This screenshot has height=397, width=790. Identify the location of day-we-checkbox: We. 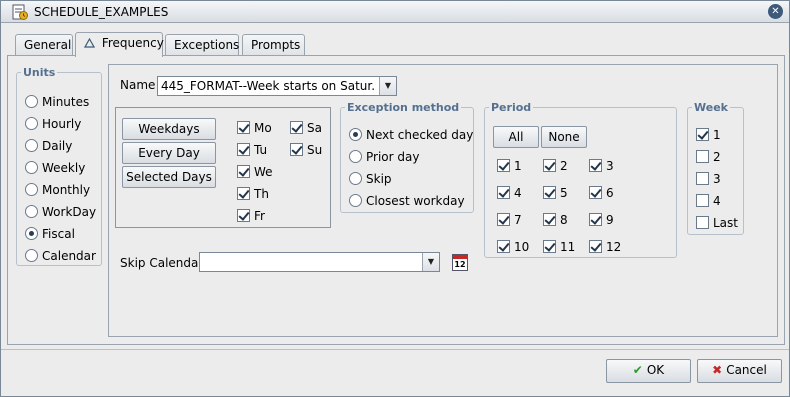
(255, 173).